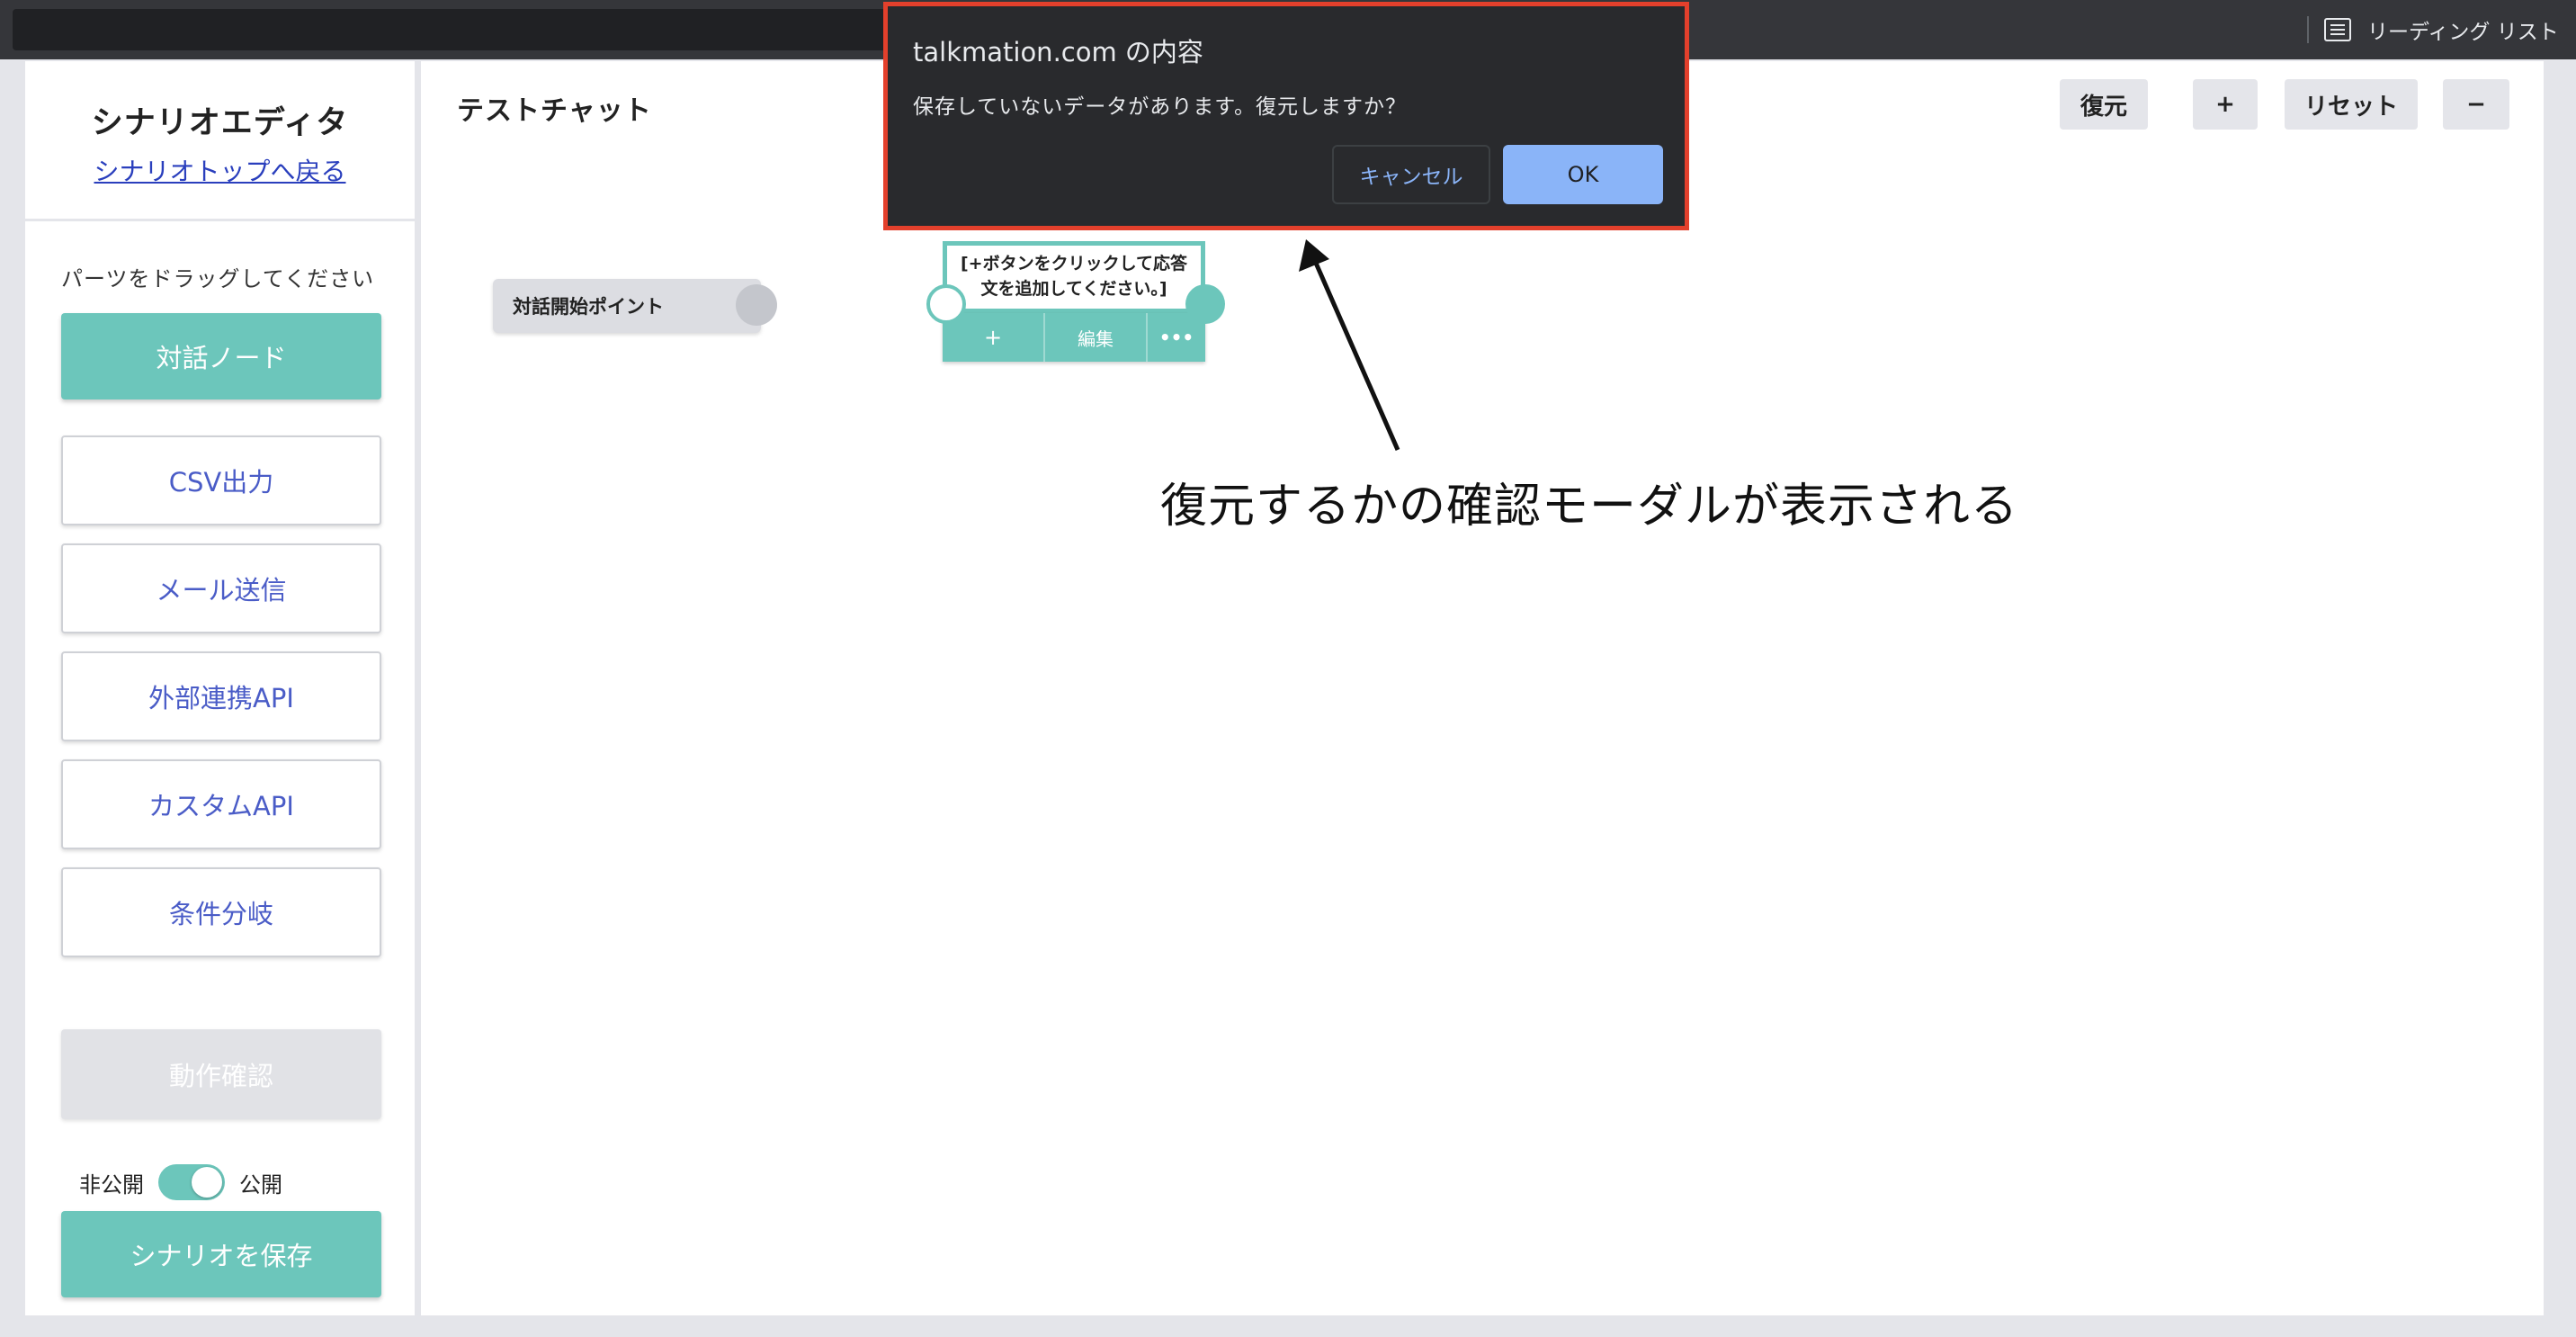  What do you see at coordinates (1589, 507) in the screenshot?
I see `annotation-text: 復元するかの確認モーダルが表示される` at bounding box center [1589, 507].